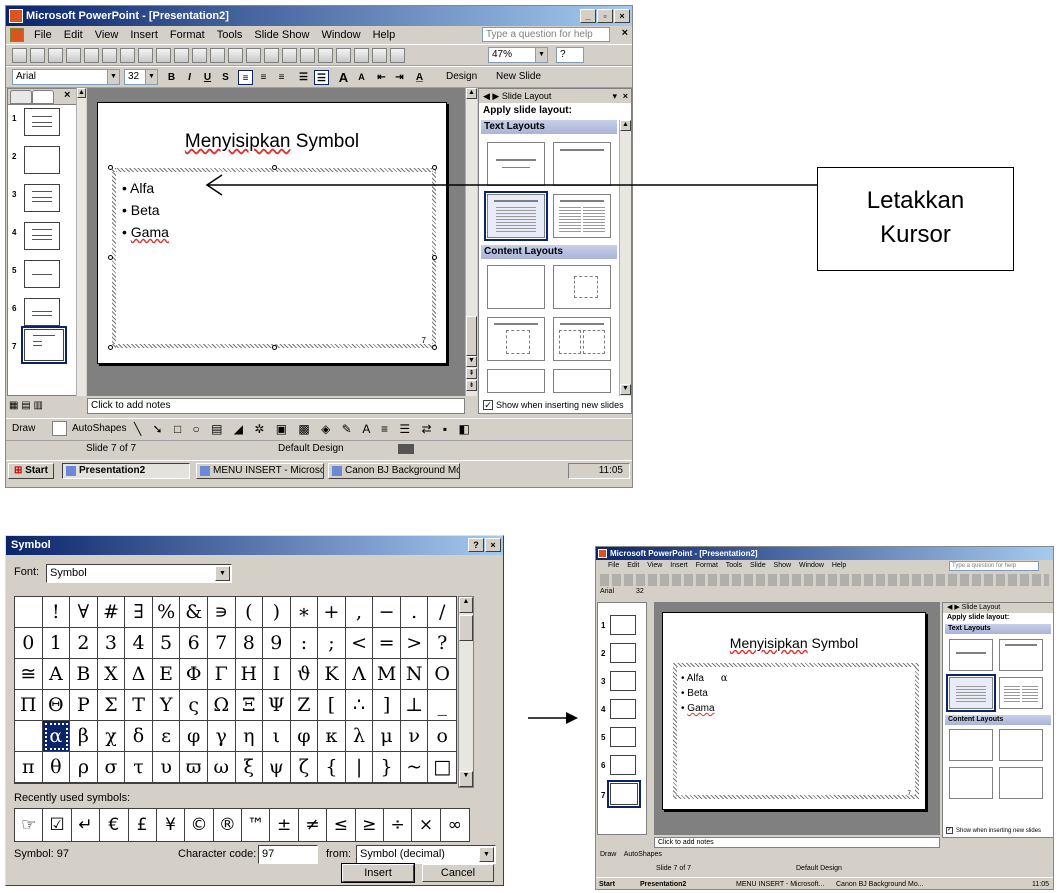 The width and height of the screenshot is (1059, 893). I want to click on symbol-cell: [, so click(332, 705).